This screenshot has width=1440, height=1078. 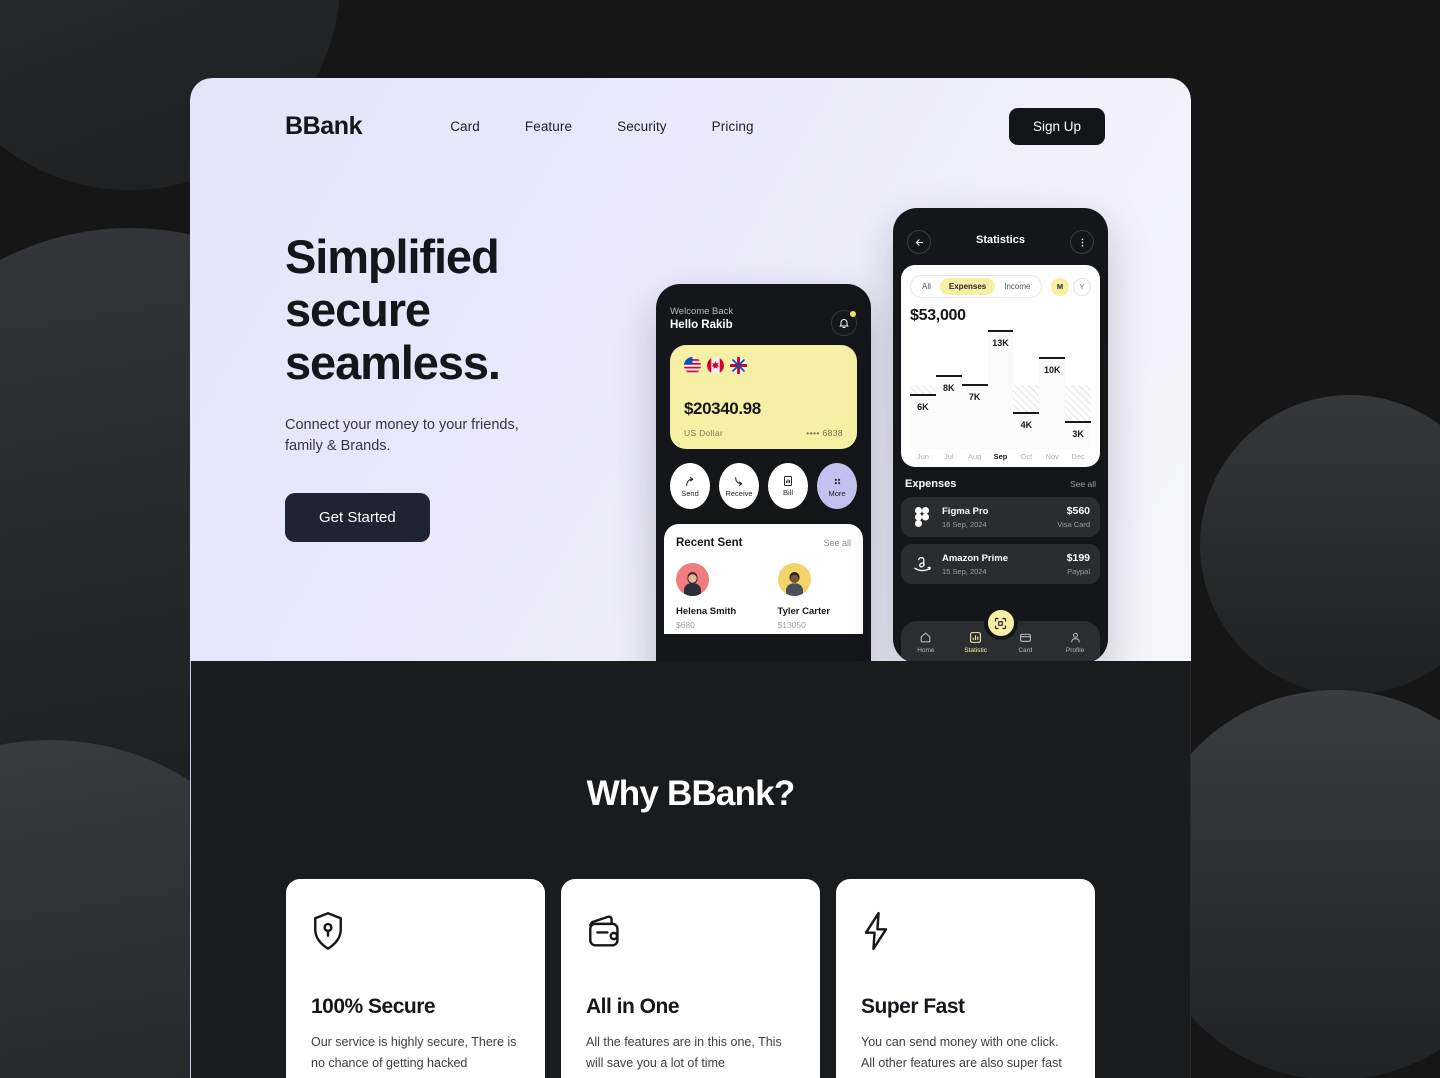 I want to click on expense-amount: $560, so click(x=1078, y=511).